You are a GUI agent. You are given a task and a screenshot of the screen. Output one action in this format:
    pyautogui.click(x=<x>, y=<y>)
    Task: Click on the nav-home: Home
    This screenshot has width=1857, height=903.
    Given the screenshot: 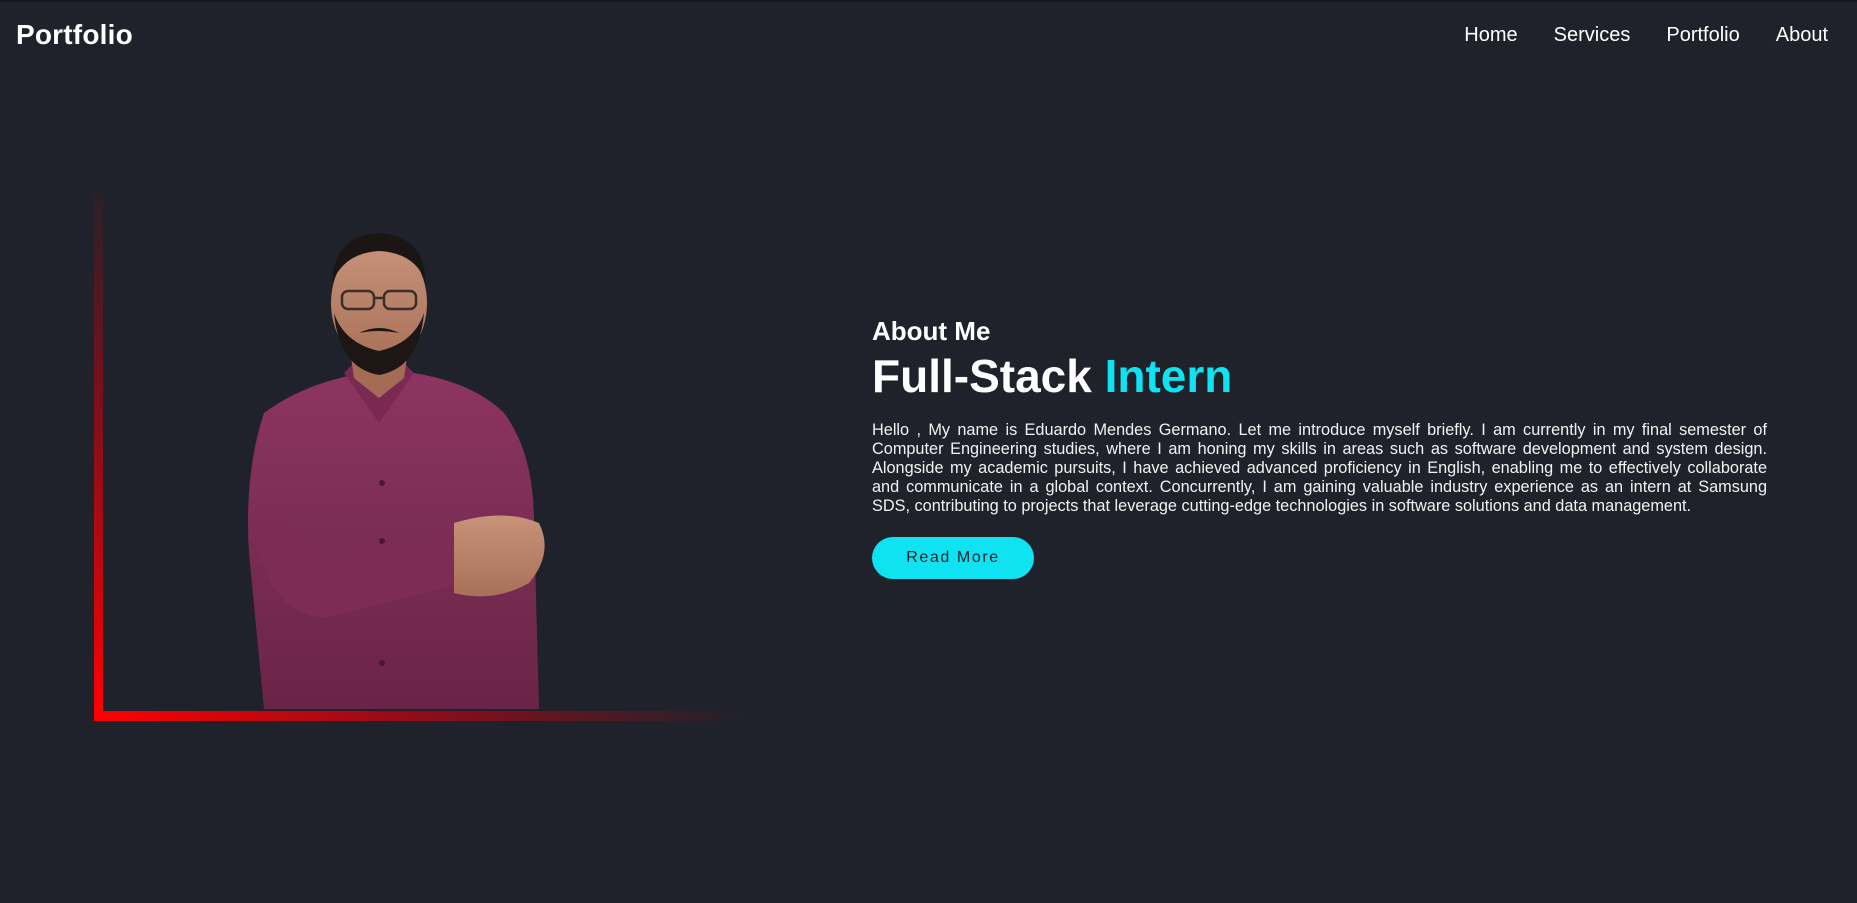 What is the action you would take?
    pyautogui.click(x=1490, y=35)
    